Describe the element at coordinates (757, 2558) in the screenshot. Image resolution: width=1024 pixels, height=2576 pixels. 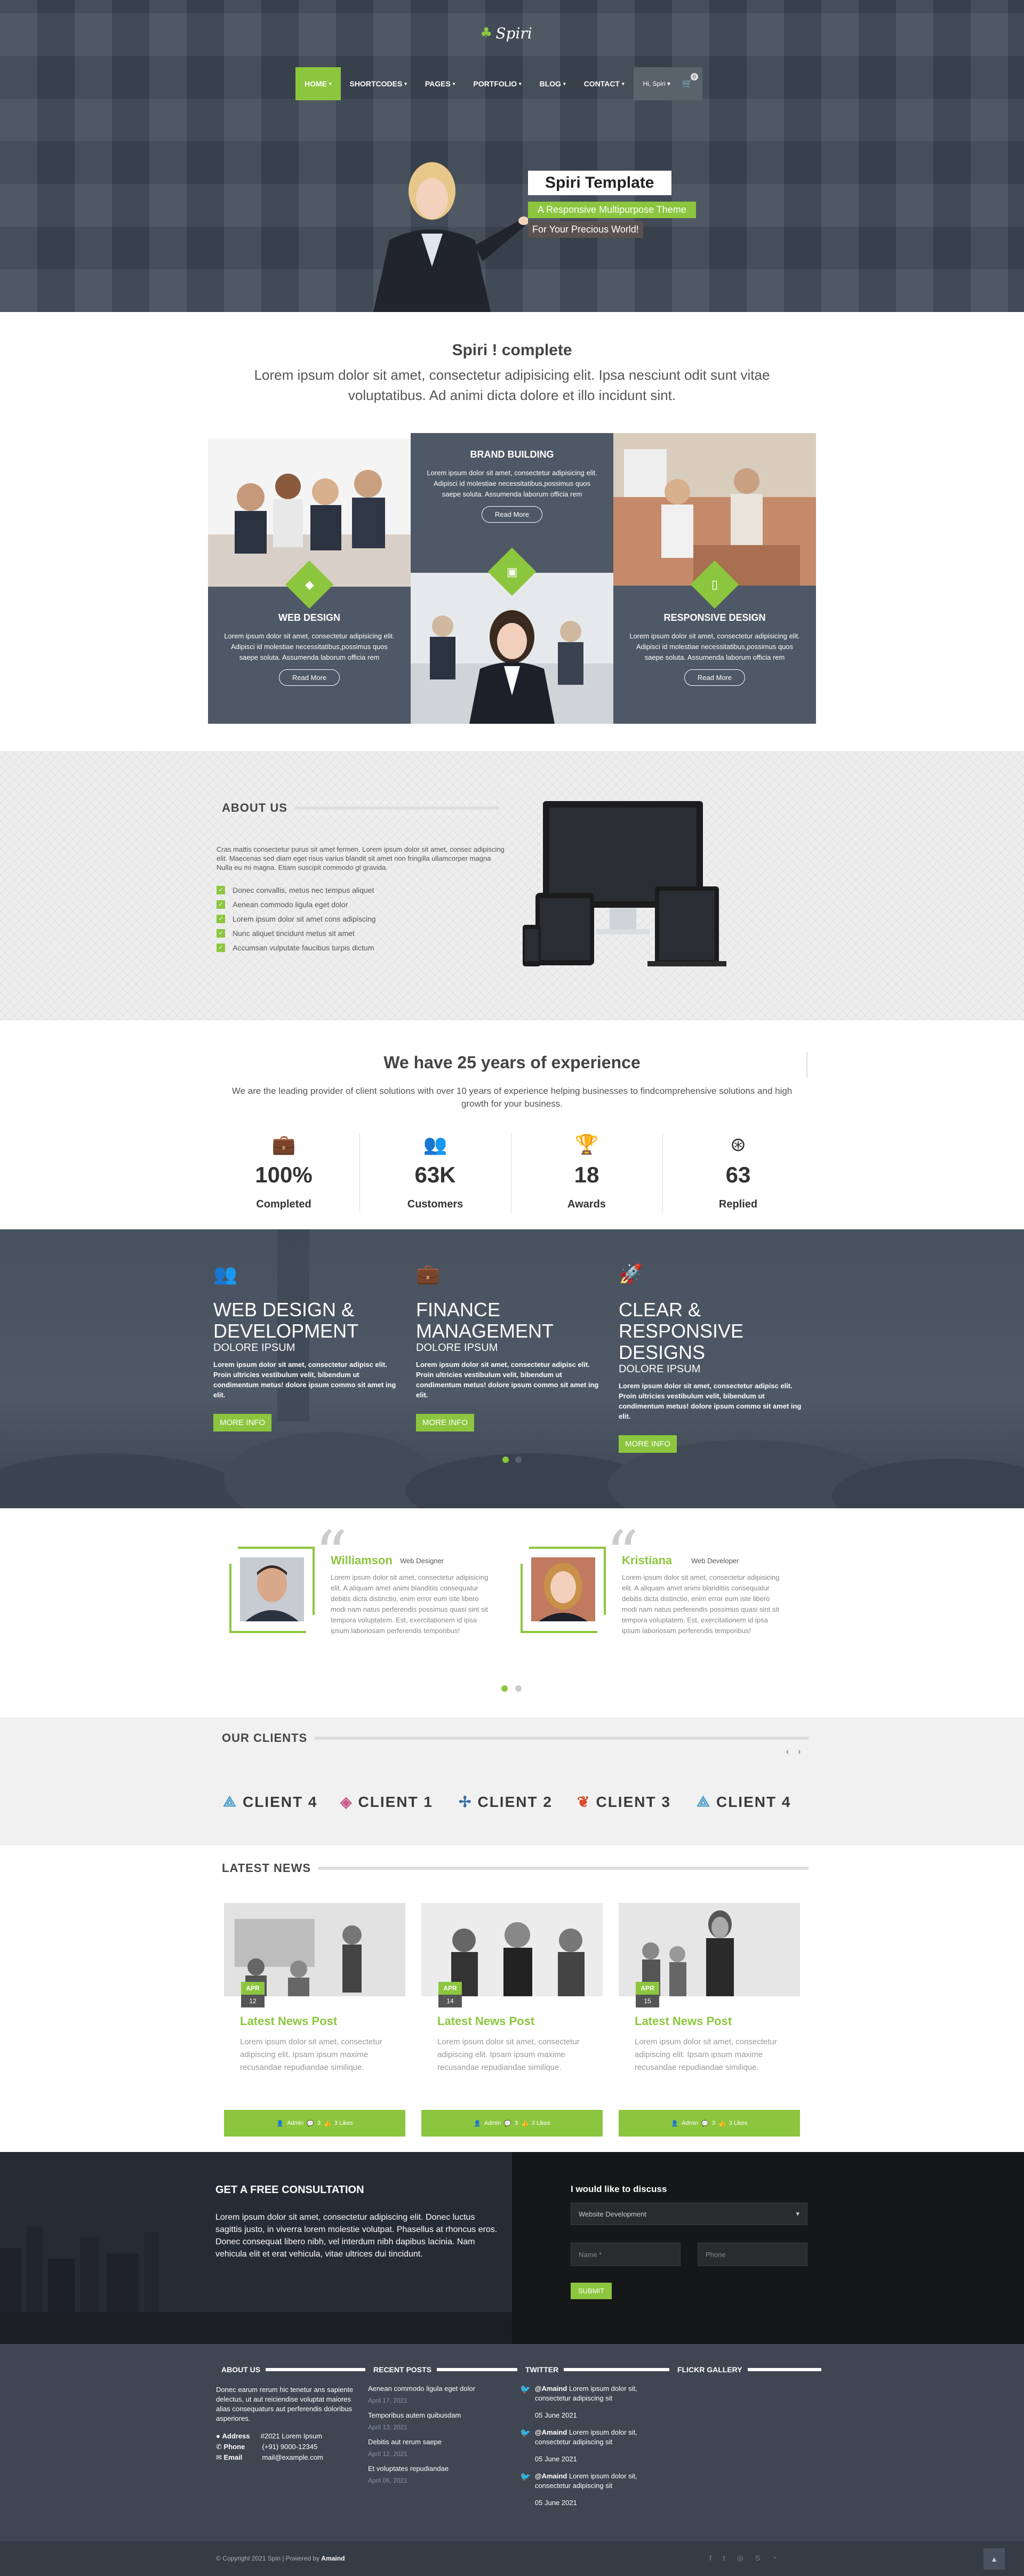
I see `skype-icon: S` at that location.